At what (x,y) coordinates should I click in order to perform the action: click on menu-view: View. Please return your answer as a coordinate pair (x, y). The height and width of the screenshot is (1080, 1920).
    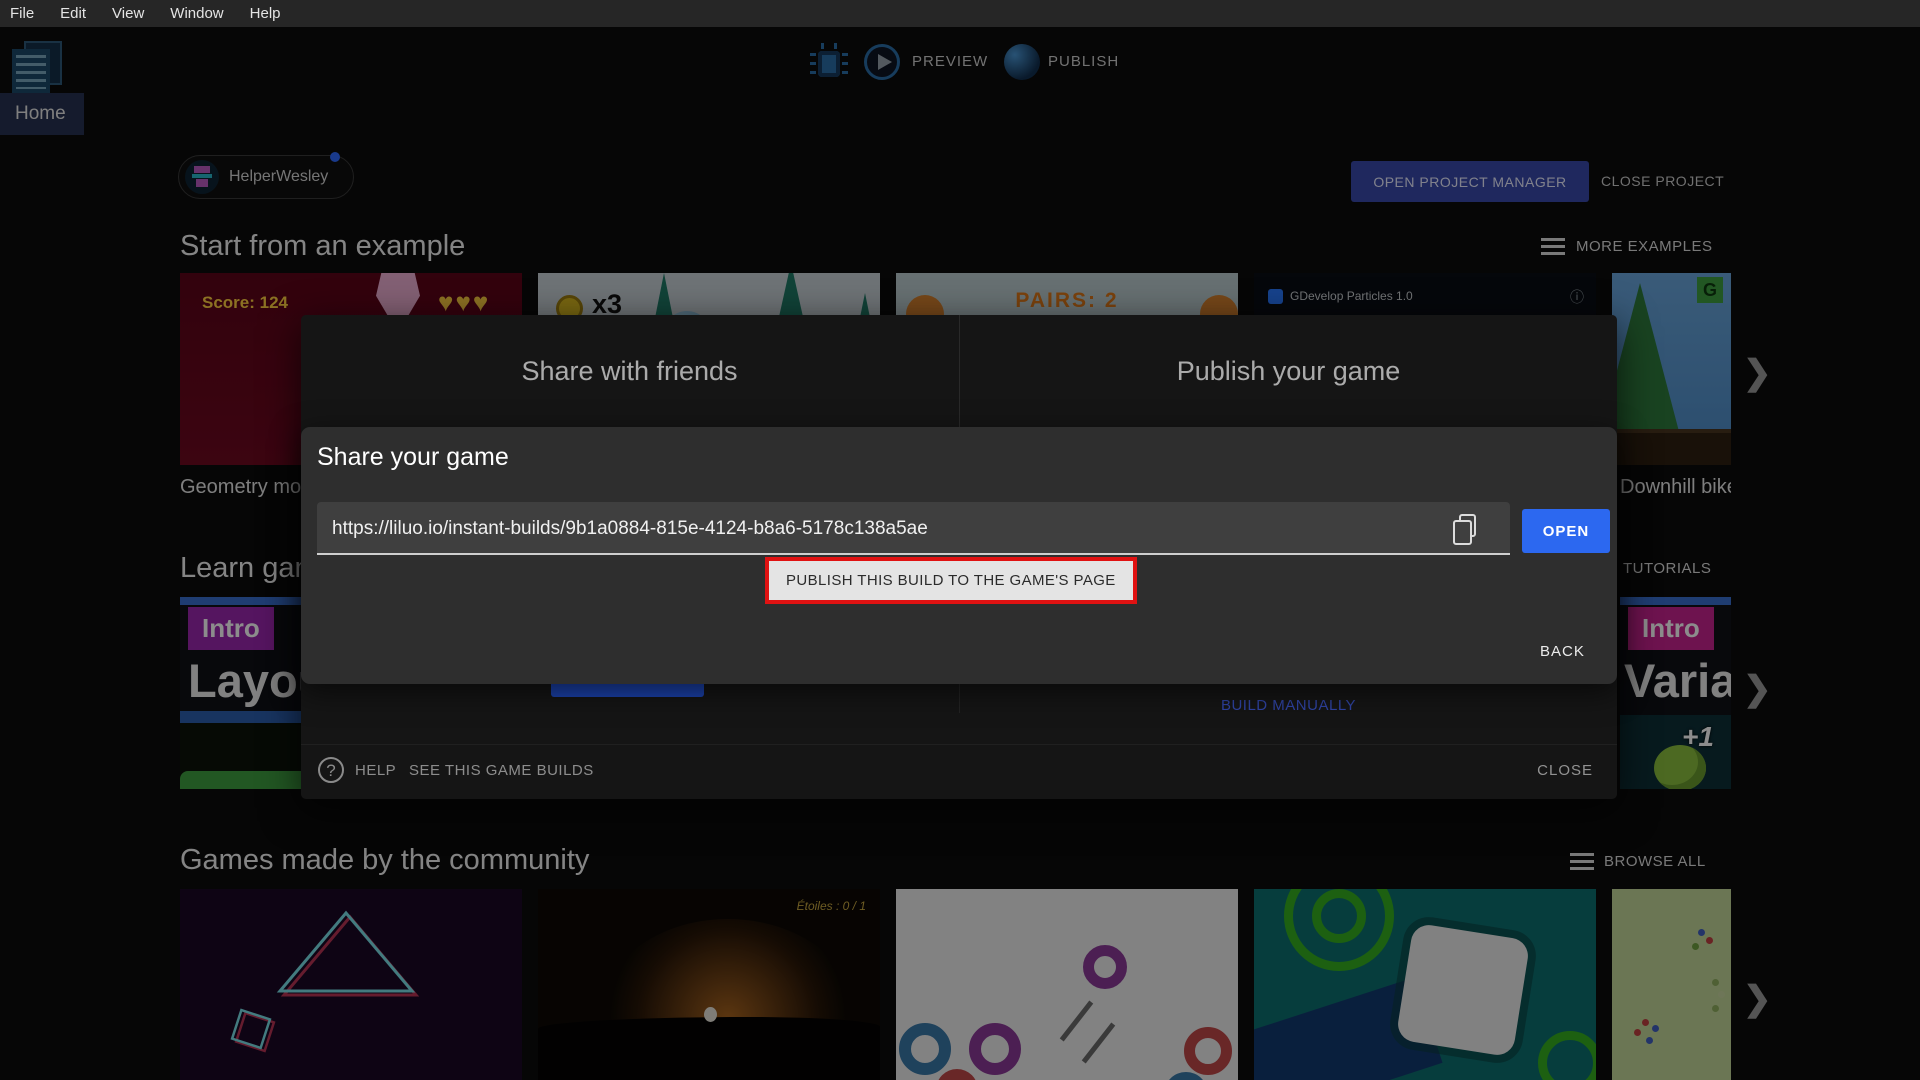
    Looking at the image, I should click on (128, 13).